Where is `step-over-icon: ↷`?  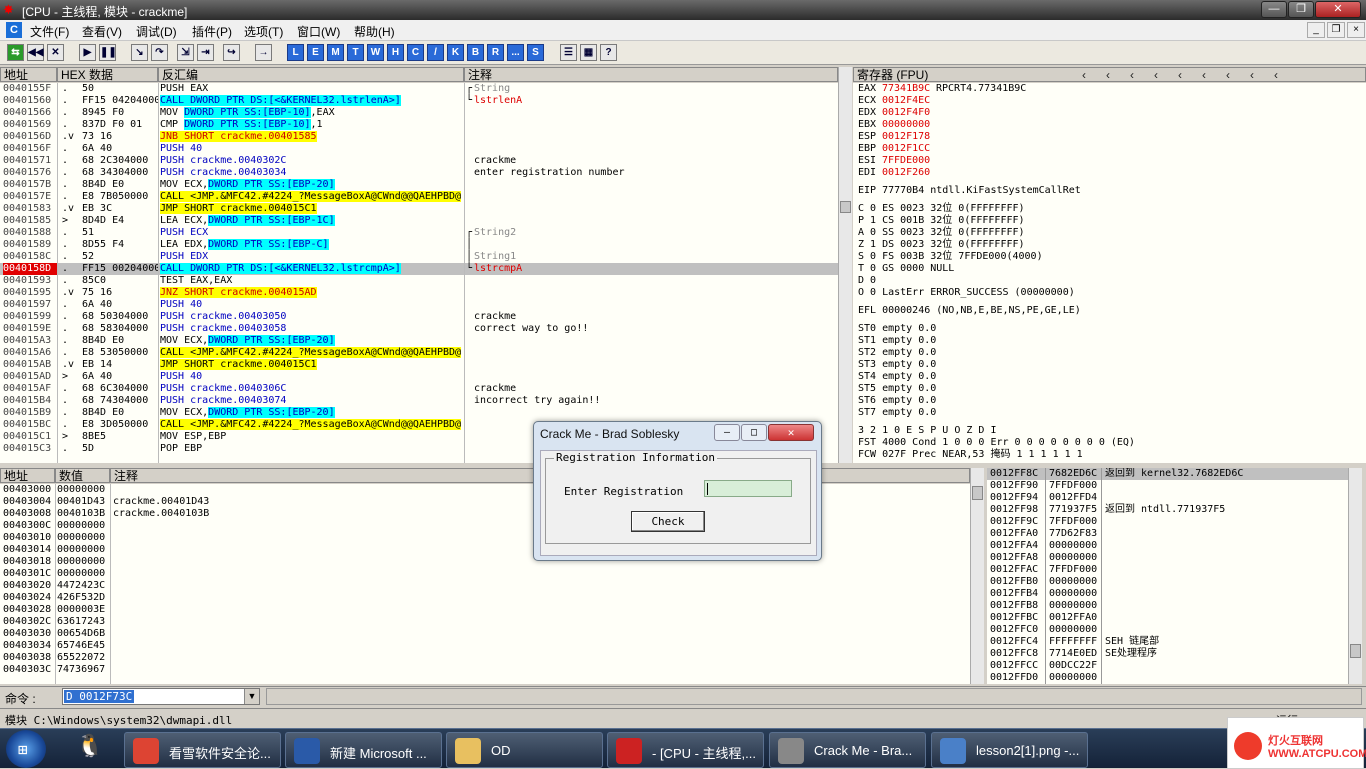 step-over-icon: ↷ is located at coordinates (159, 52).